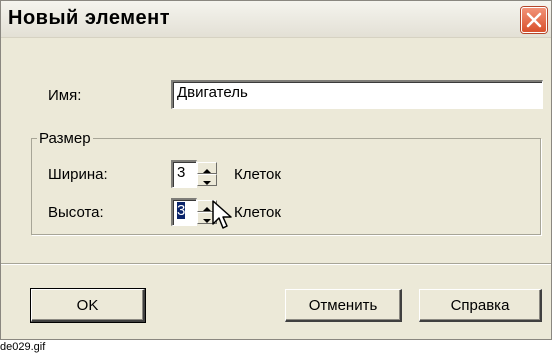 The height and width of the screenshot is (356, 552). I want to click on height-value: 3, so click(181, 210).